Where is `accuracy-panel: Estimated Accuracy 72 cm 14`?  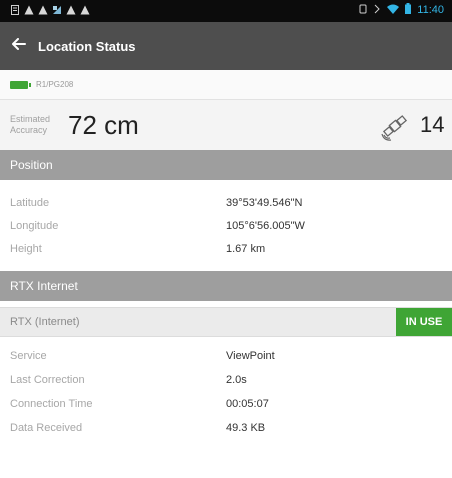
accuracy-panel: Estimated Accuracy 72 cm 14 is located at coordinates (226, 125).